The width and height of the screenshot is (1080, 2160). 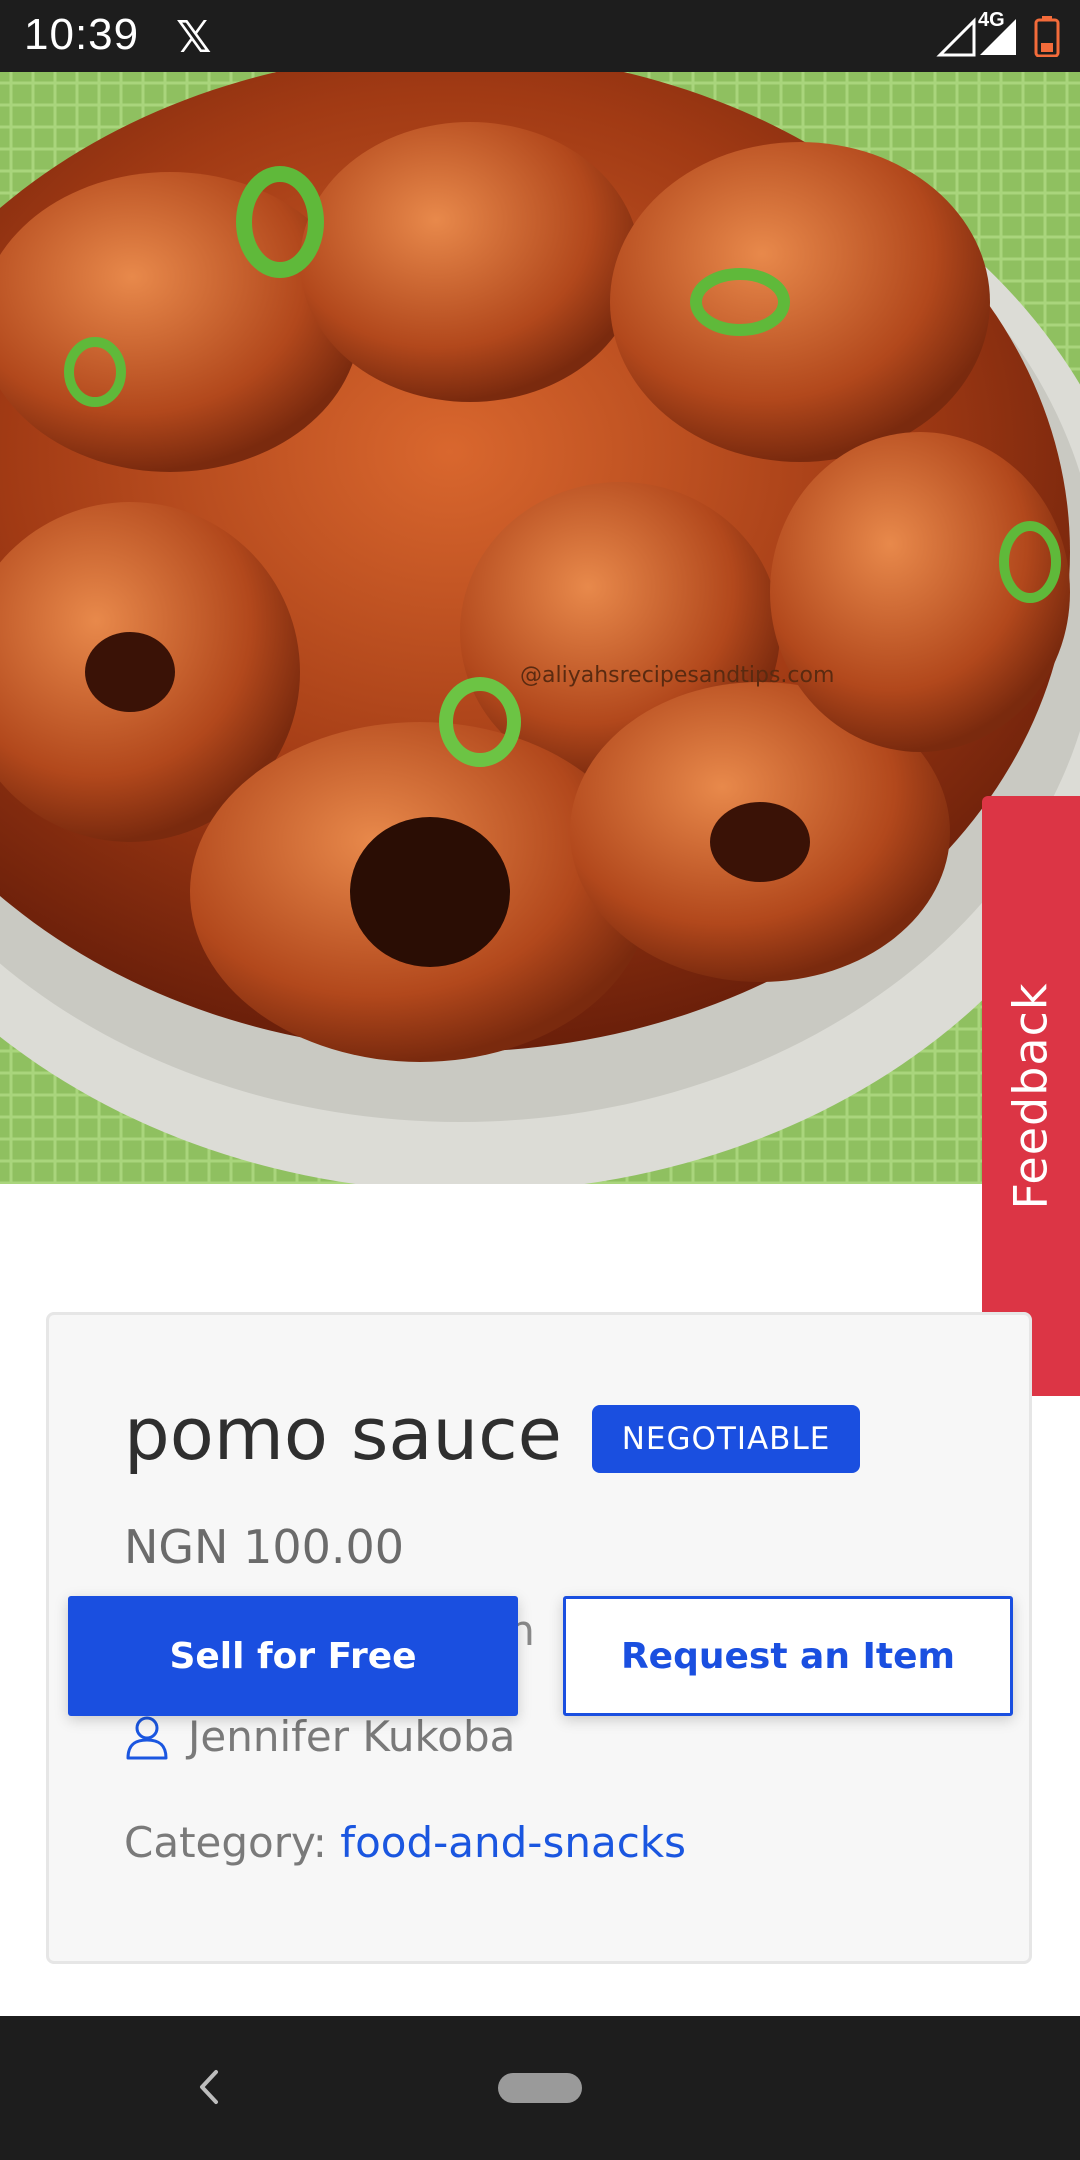 What do you see at coordinates (264, 1547) in the screenshot?
I see `product-price: NGN 100.00` at bounding box center [264, 1547].